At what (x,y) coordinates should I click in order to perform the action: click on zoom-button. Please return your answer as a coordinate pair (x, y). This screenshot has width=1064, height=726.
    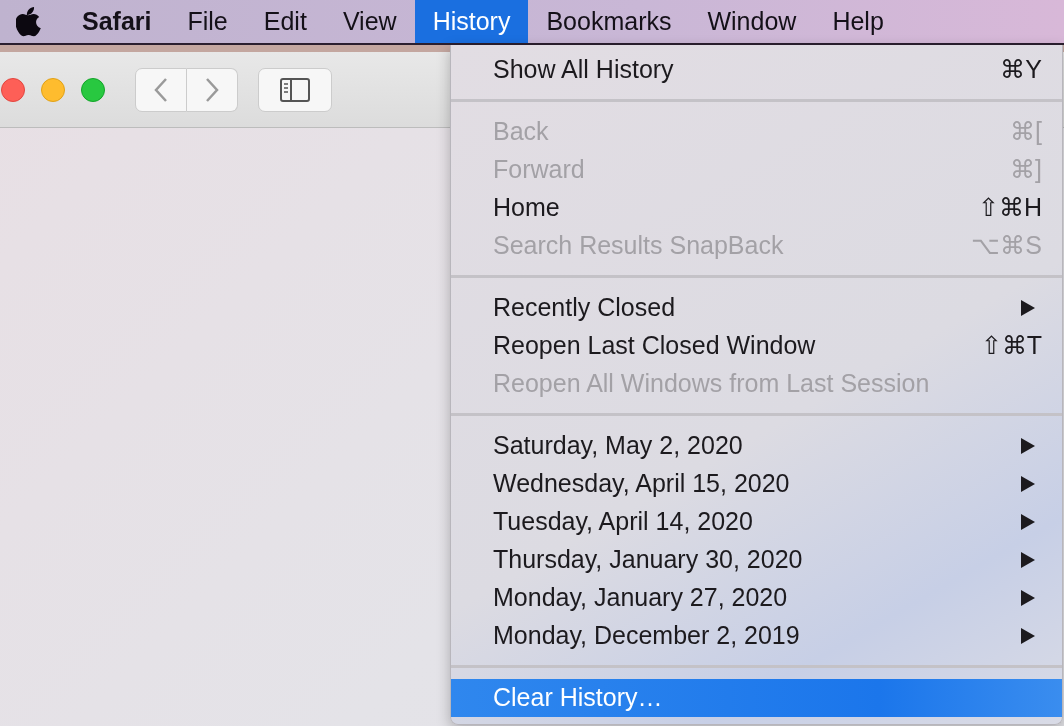
    Looking at the image, I should click on (93, 89).